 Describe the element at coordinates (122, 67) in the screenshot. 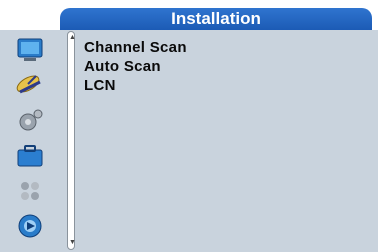

I see `menu-item-auto-scan: Auto Scan` at that location.